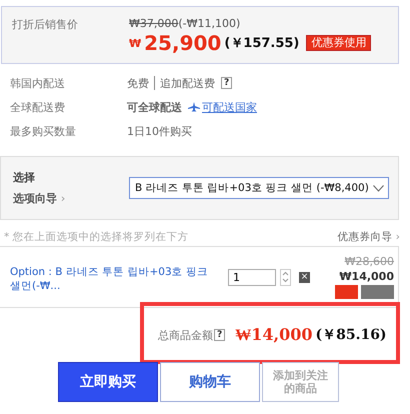 The image size is (410, 414). I want to click on quantity-field: 1, so click(252, 277).